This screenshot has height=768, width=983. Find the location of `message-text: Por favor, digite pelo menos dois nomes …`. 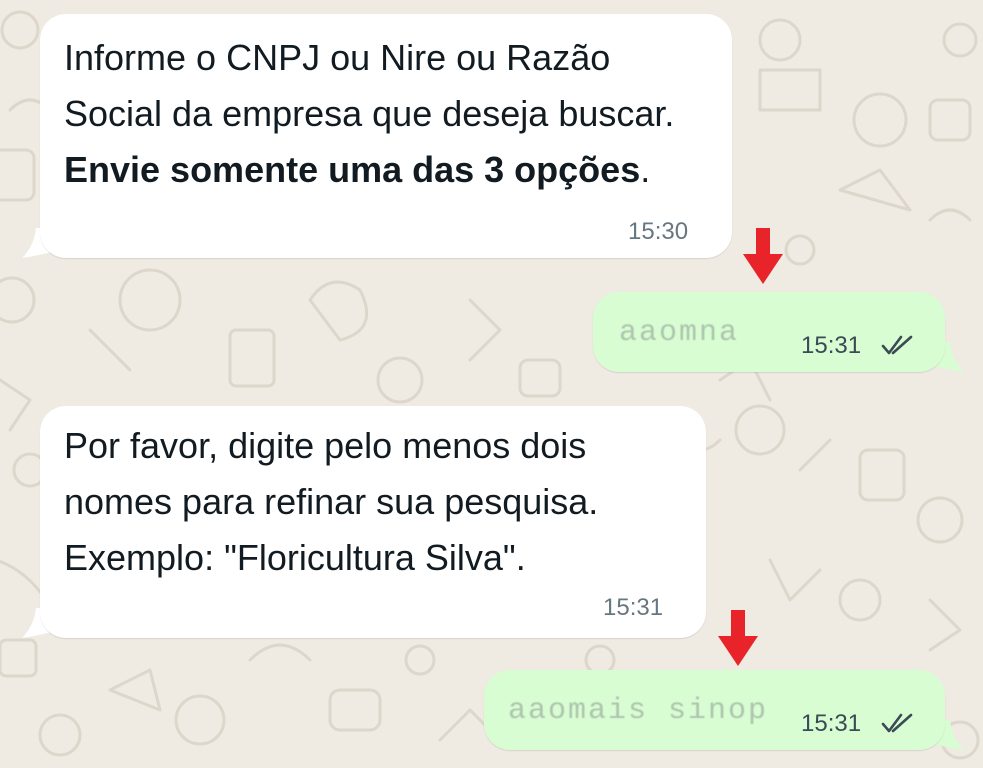

message-text: Por favor, digite pelo menos dois nomes … is located at coordinates (336, 501).